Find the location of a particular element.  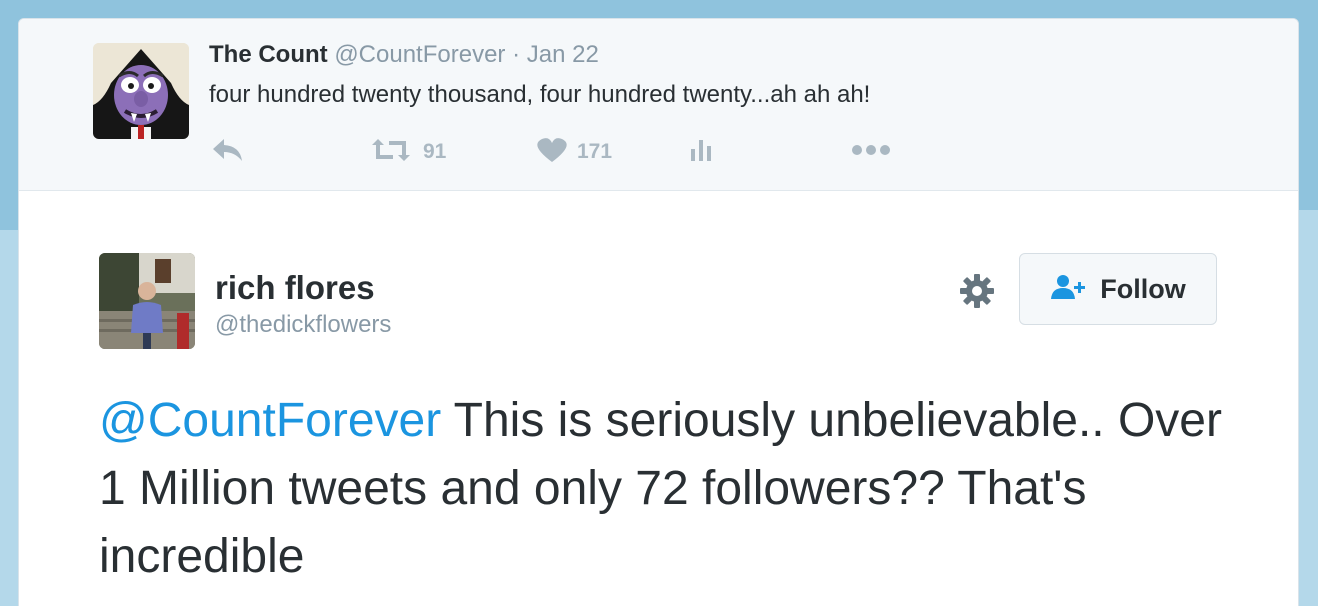

settings-button is located at coordinates (977, 293).